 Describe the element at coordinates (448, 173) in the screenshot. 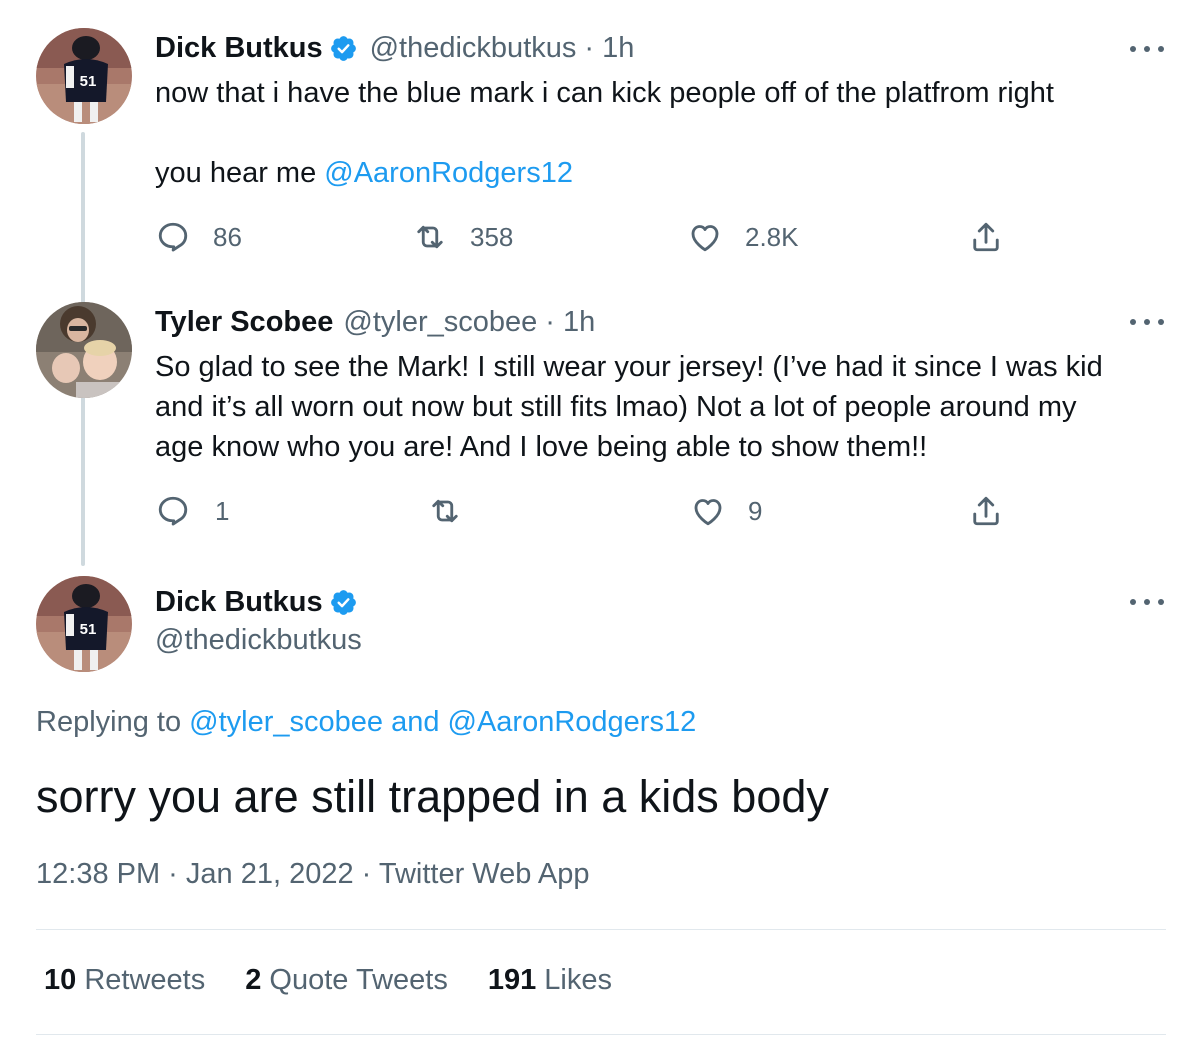

I see `mention-link: @AaronRodgers12` at that location.